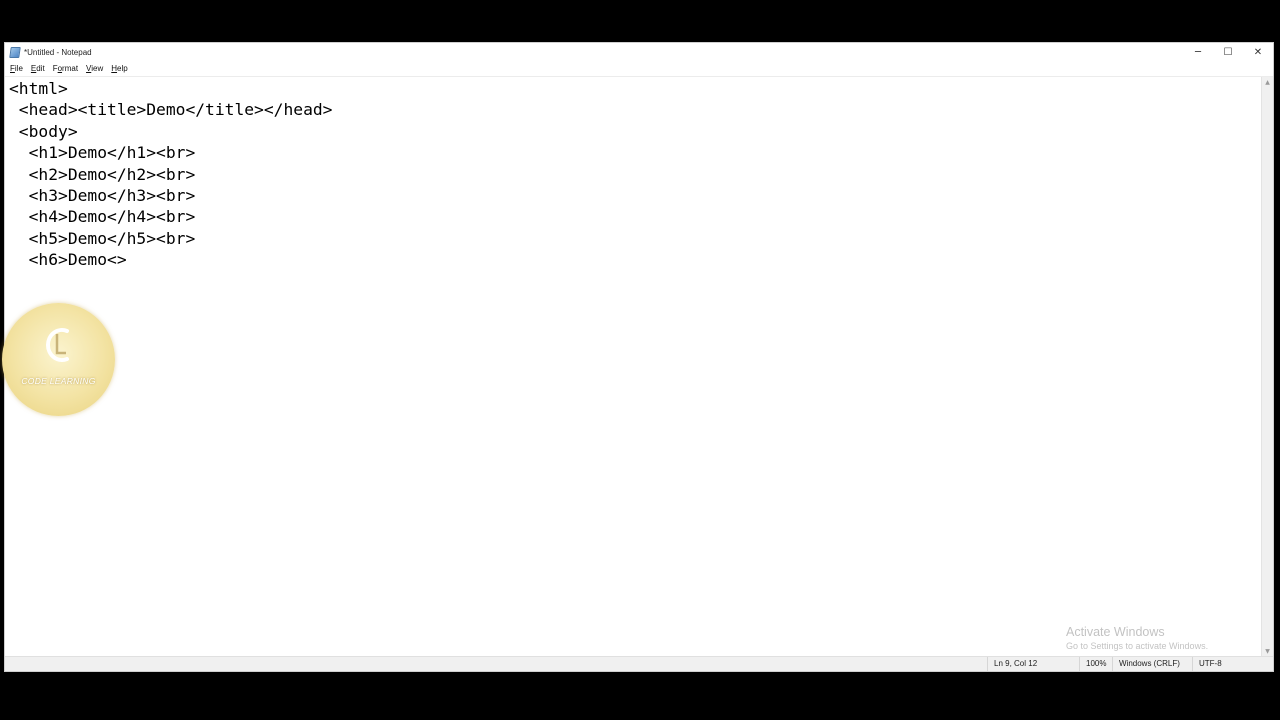 This screenshot has width=1280, height=720. Describe the element at coordinates (70, 68) in the screenshot. I see `menu-format-label: rmat` at that location.